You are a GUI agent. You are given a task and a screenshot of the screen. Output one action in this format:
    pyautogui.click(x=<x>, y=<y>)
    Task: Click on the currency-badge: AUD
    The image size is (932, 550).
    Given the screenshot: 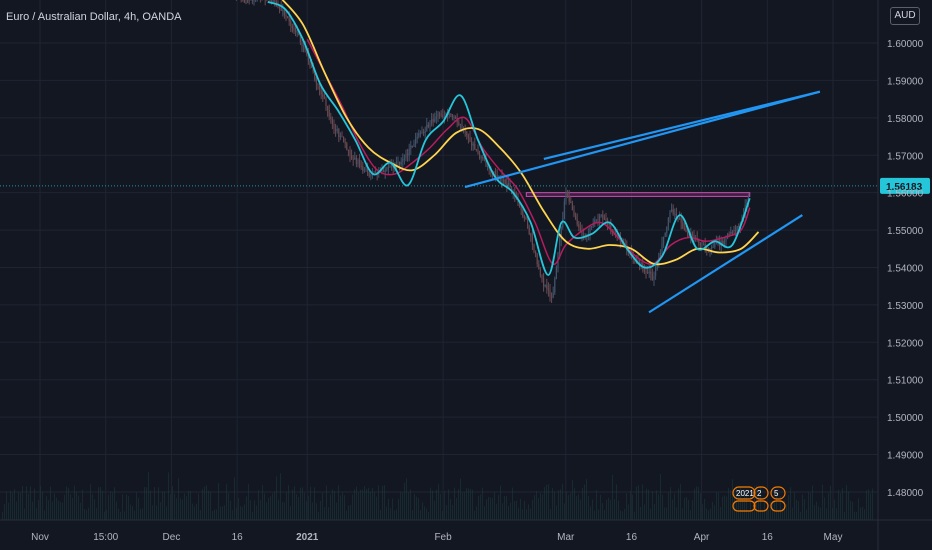 What is the action you would take?
    pyautogui.click(x=905, y=16)
    